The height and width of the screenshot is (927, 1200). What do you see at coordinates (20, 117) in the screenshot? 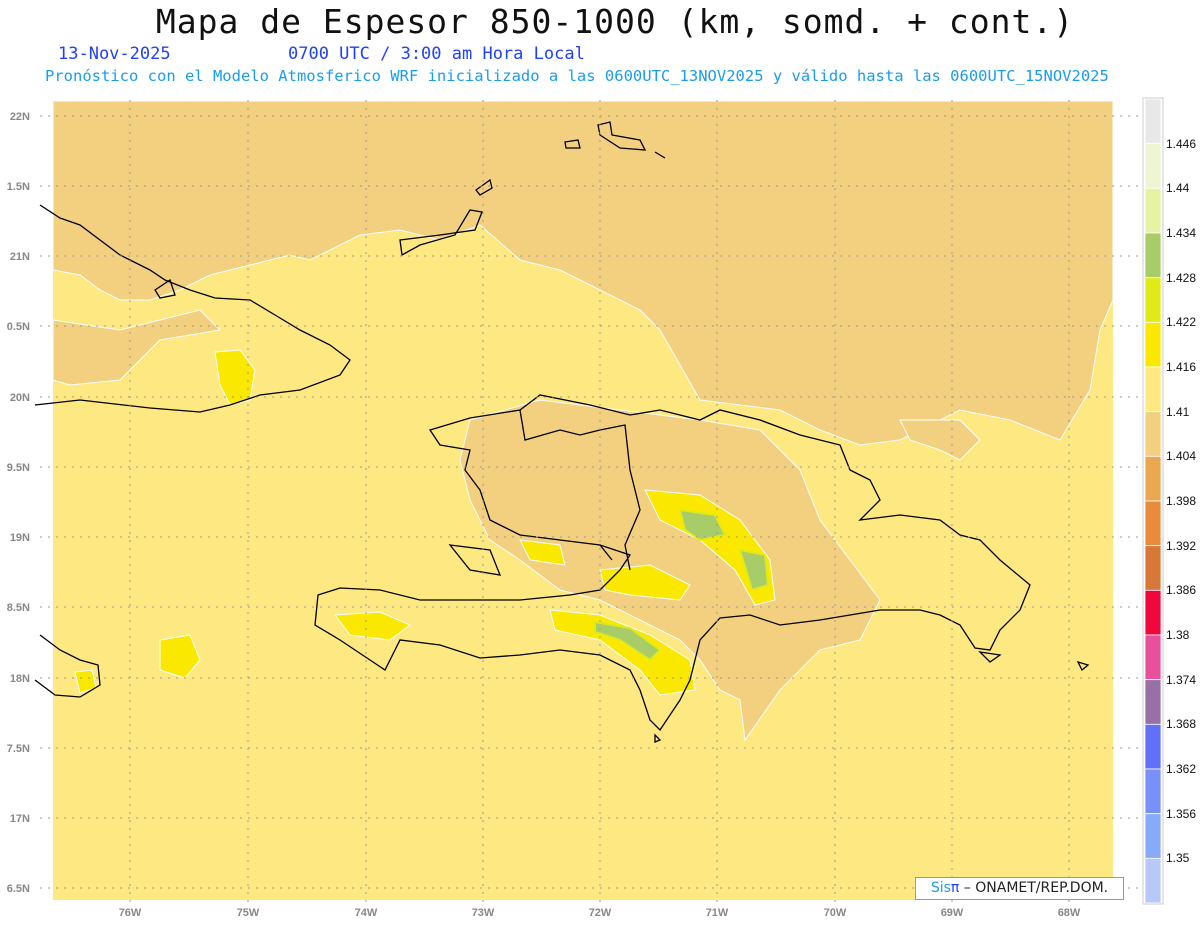
I see `lat-label: 22N` at bounding box center [20, 117].